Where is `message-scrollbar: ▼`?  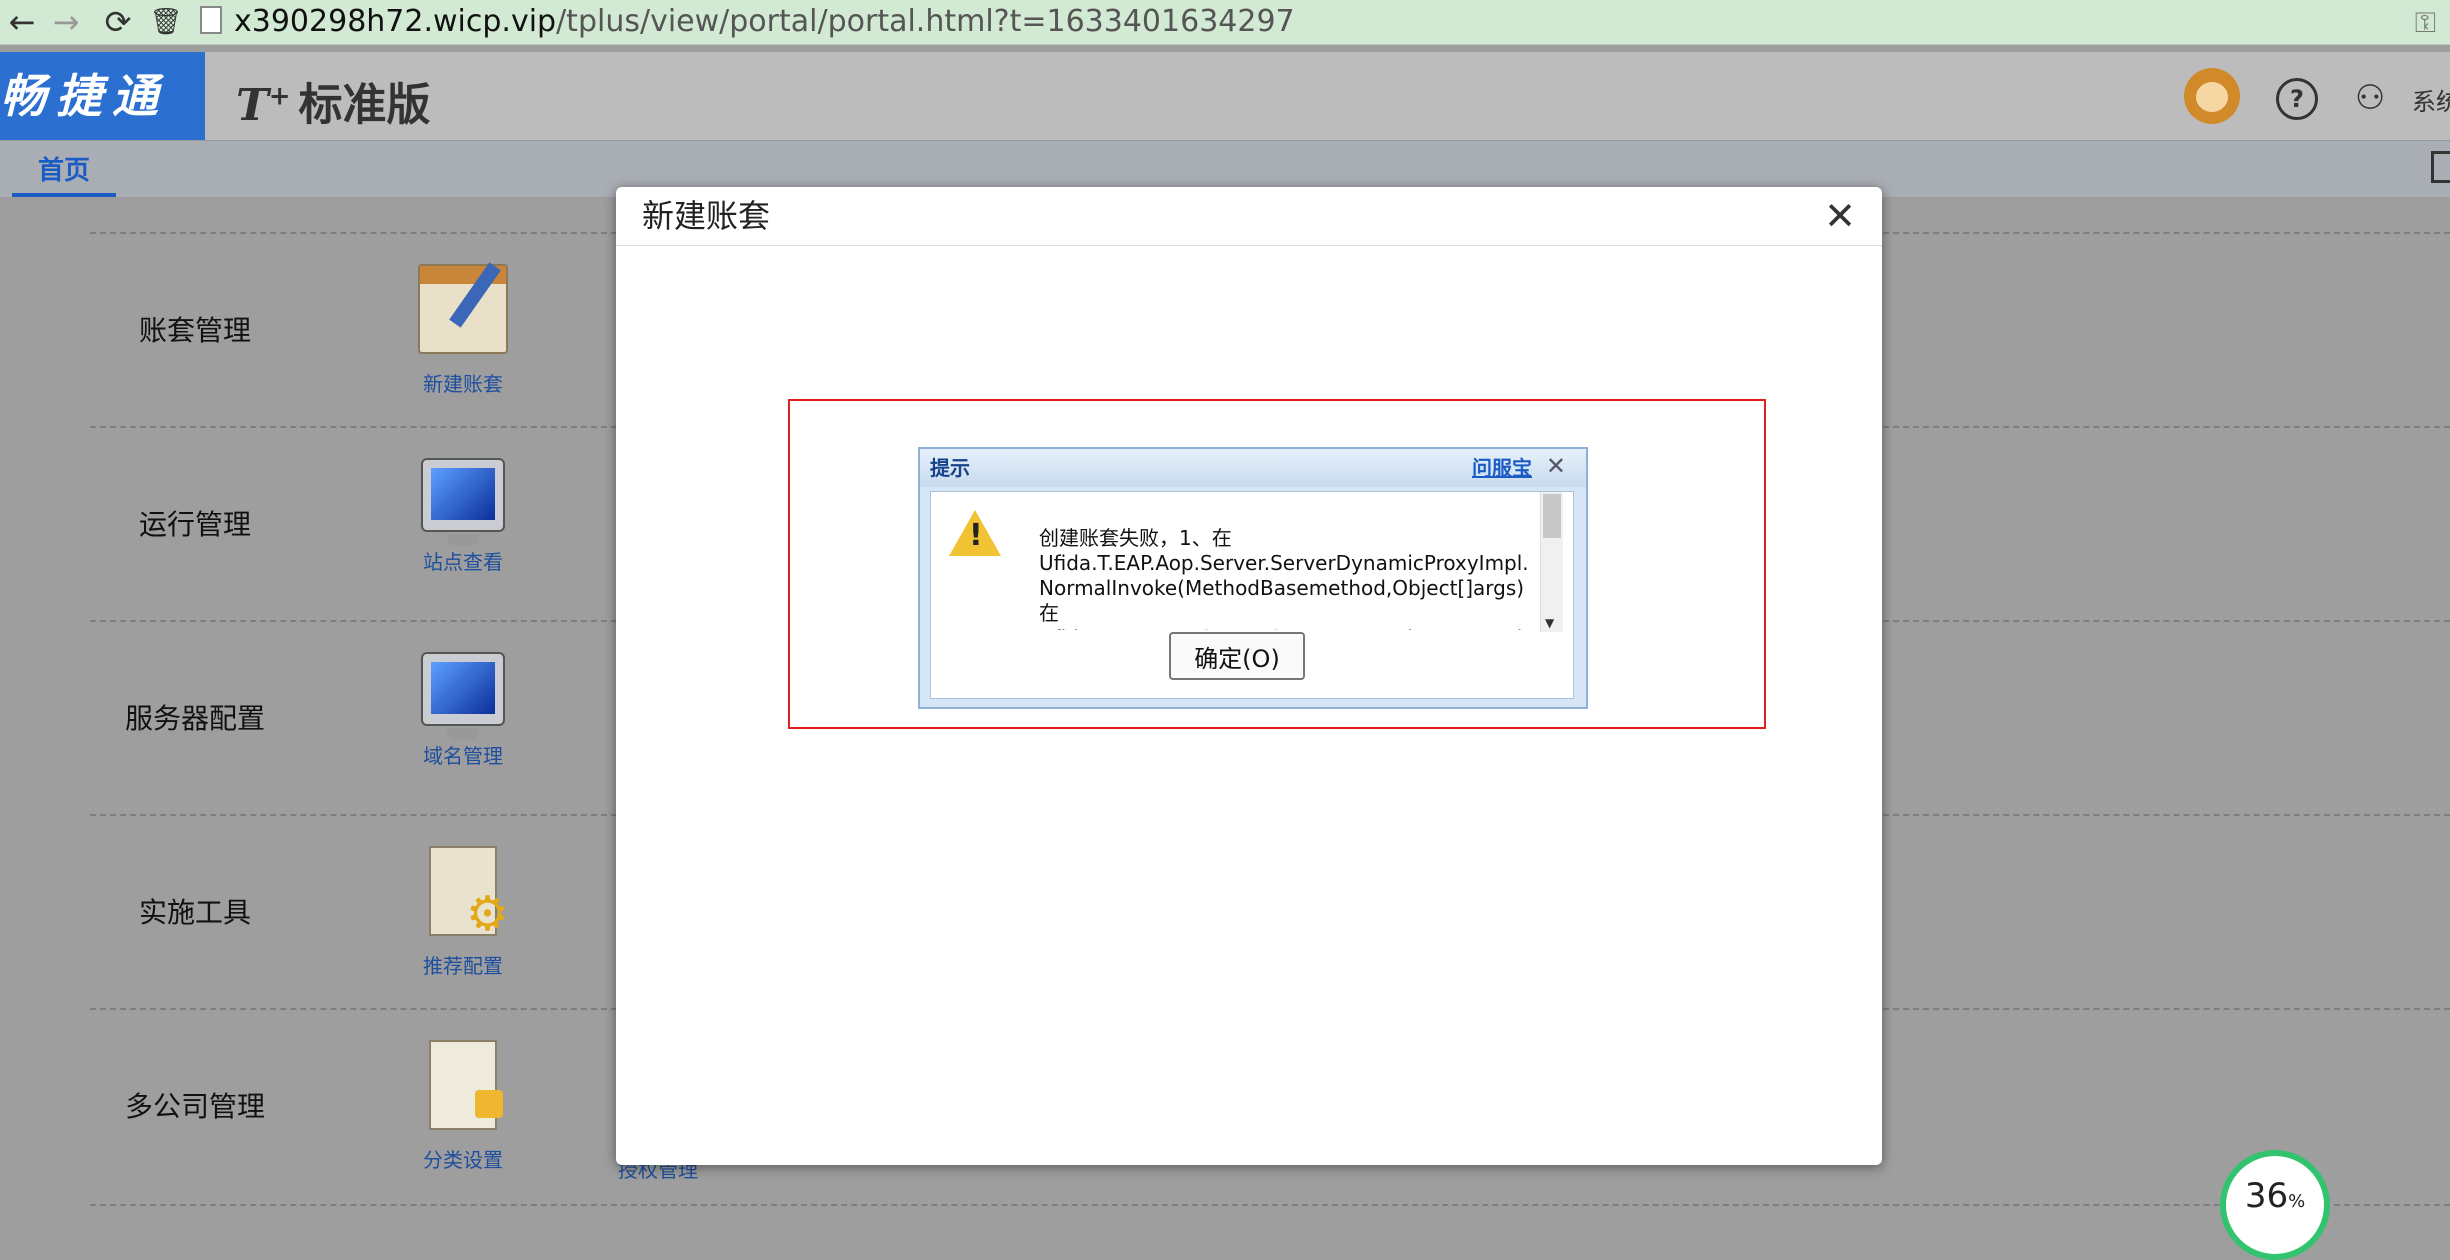
message-scrollbar: ▼ is located at coordinates (1551, 562).